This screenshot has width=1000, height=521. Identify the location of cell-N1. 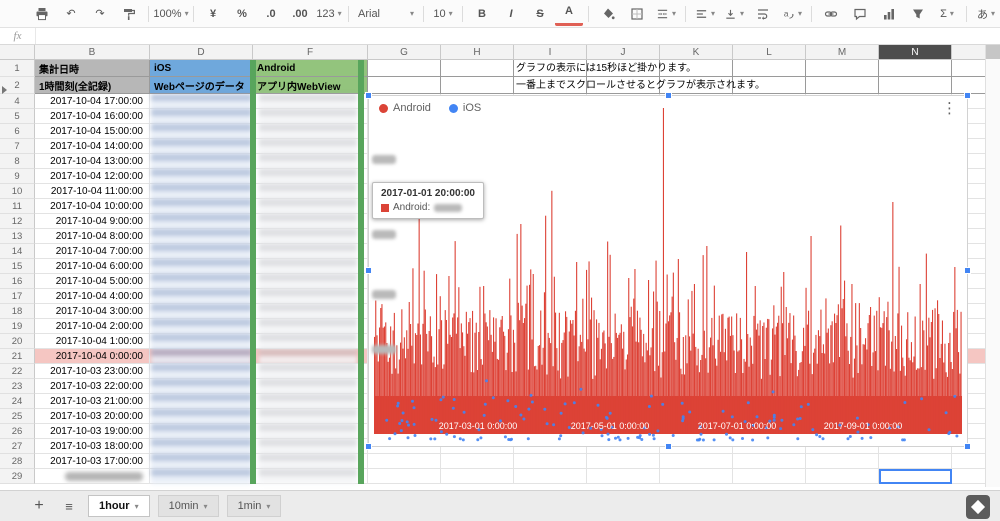
(915, 68).